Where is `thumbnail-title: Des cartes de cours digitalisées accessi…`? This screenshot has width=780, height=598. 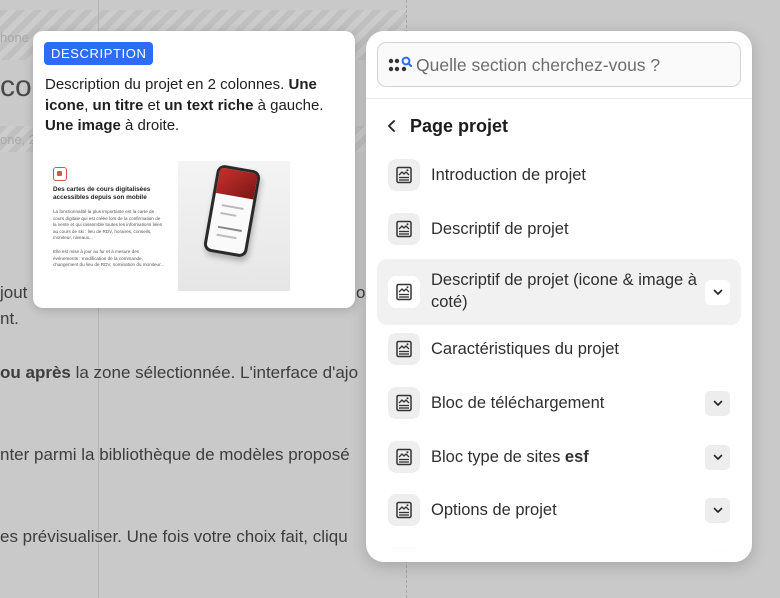
thumbnail-title: Des cartes de cours digitalisées accessi… is located at coordinates (102, 193).